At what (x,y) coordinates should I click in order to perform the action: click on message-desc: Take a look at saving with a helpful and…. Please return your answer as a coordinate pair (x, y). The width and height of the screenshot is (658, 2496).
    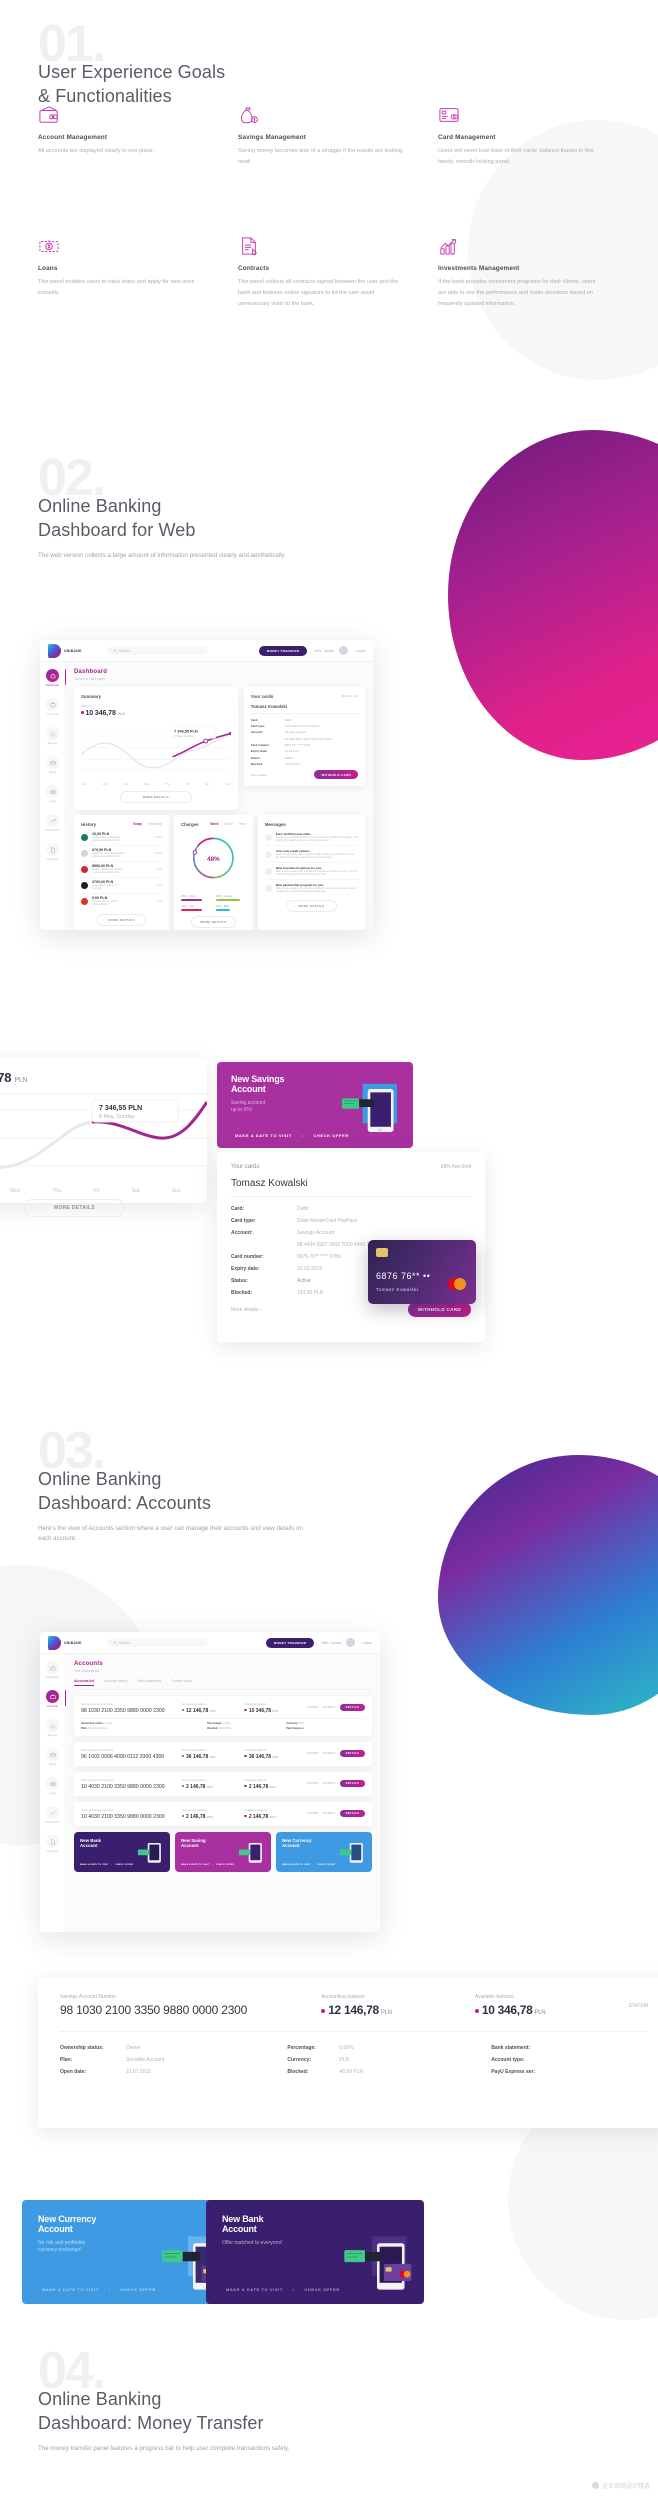
    Looking at the image, I should click on (316, 890).